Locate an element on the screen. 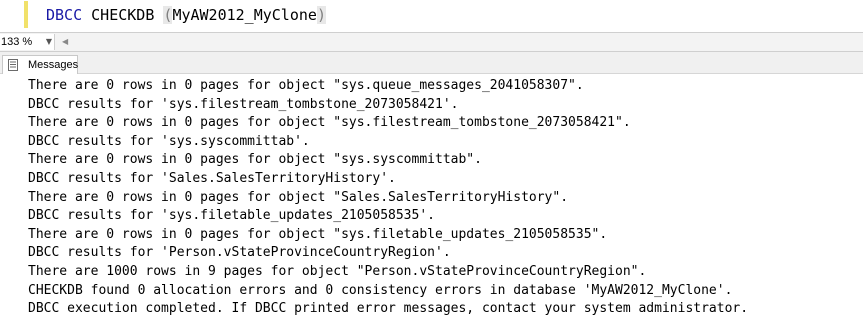 The width and height of the screenshot is (863, 324). zoom-select: 133 % ▼ is located at coordinates (27, 42).